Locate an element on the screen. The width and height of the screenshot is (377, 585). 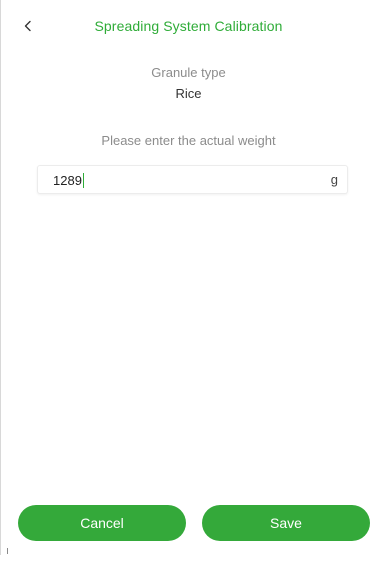
weight-unit-label: g is located at coordinates (334, 179).